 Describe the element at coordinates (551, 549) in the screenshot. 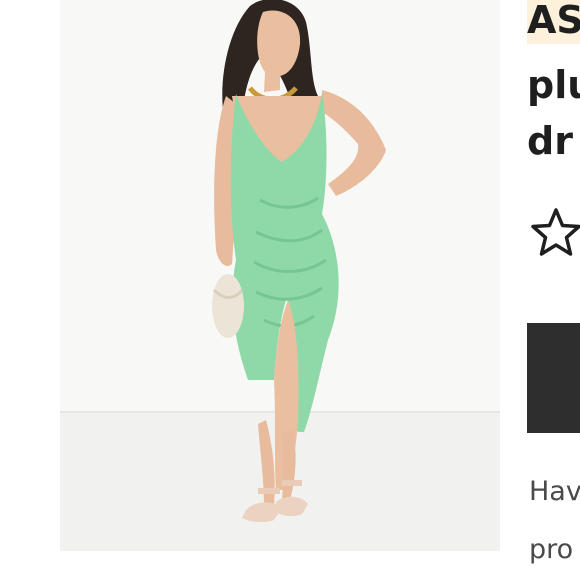

I see `description-line: pro` at that location.